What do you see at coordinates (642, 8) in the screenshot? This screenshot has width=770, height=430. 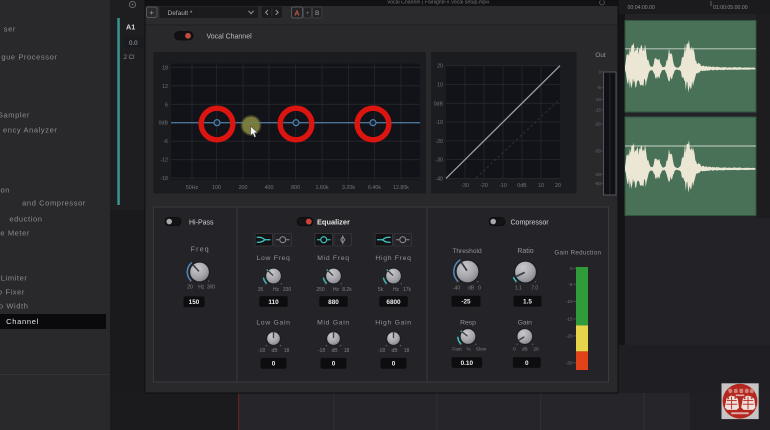 I see `svg-text: 00:04:00.00` at bounding box center [642, 8].